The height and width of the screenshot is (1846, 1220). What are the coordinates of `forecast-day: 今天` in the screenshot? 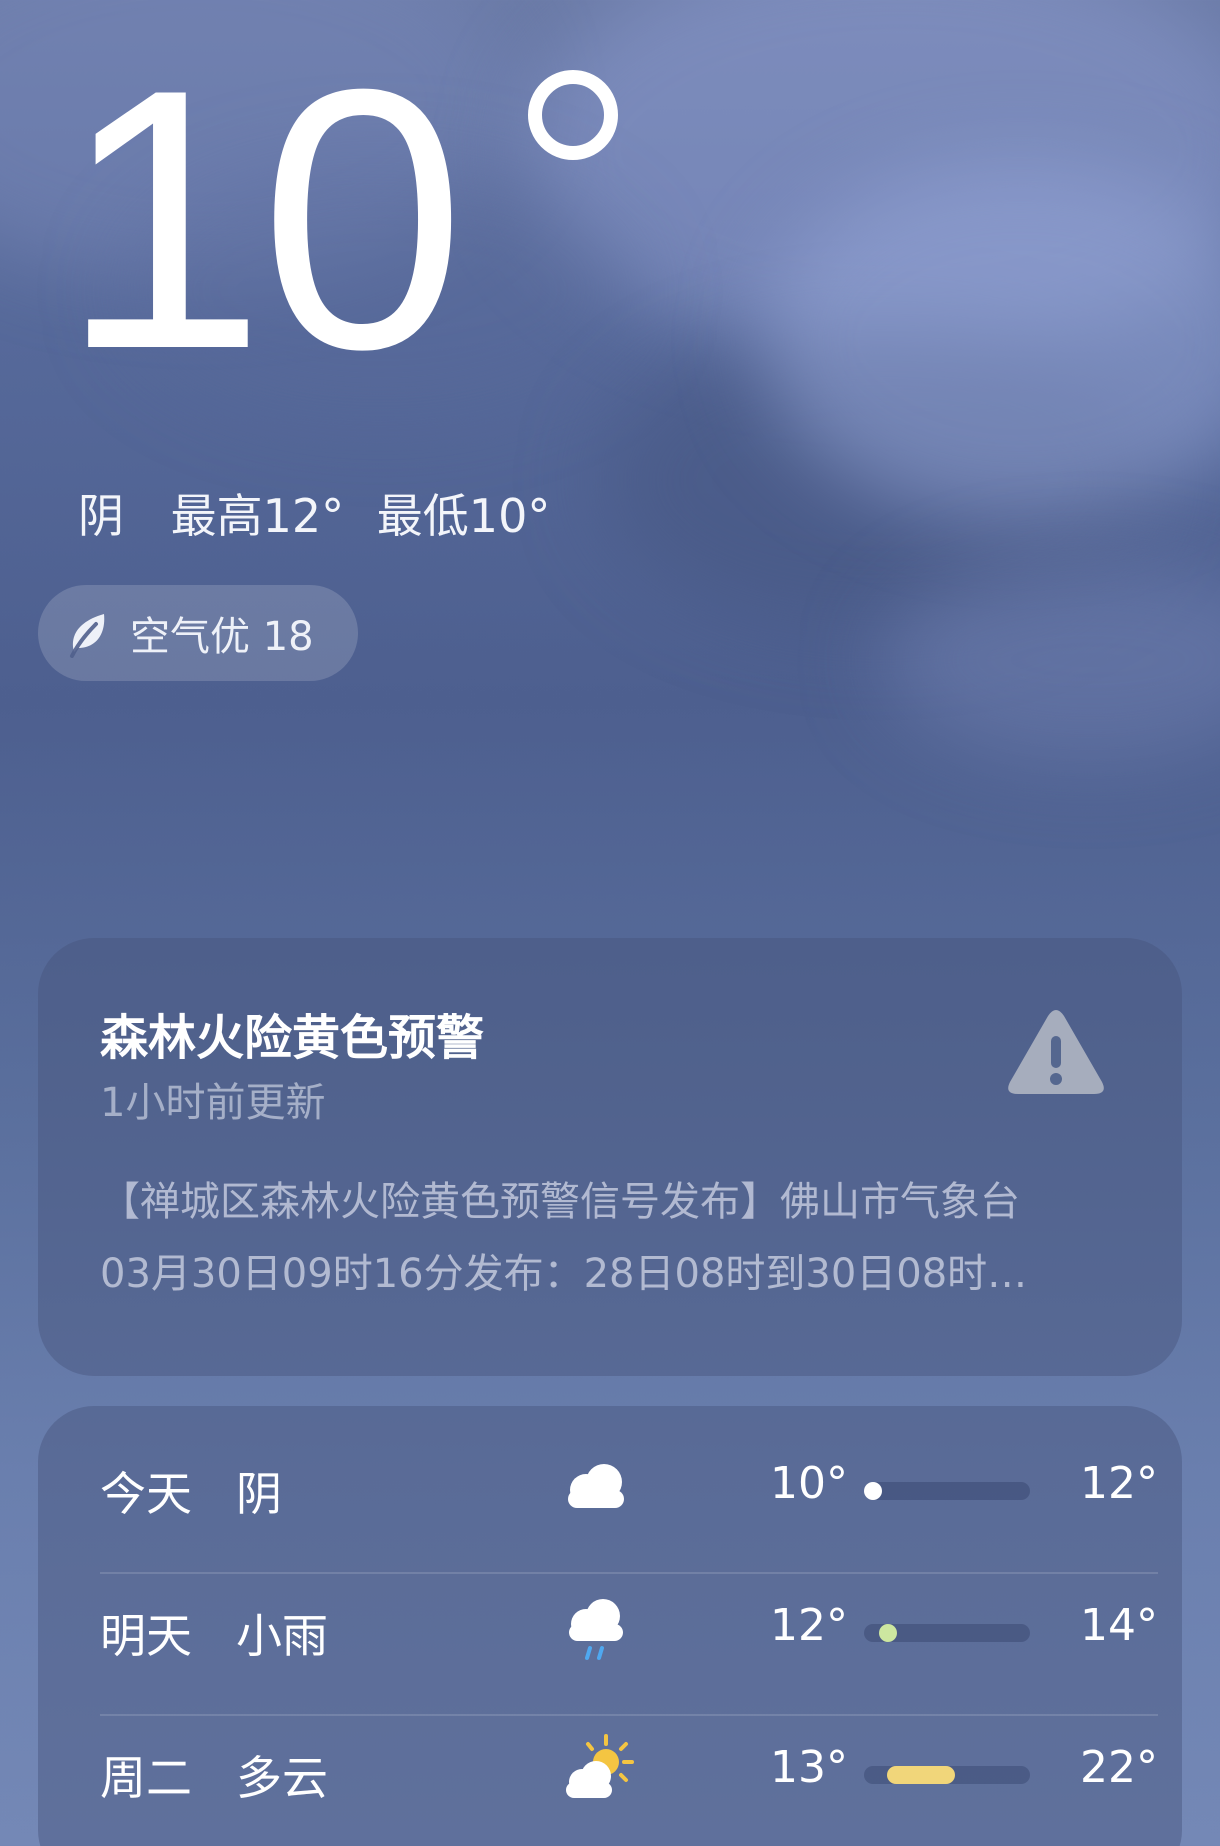 It's located at (146, 1494).